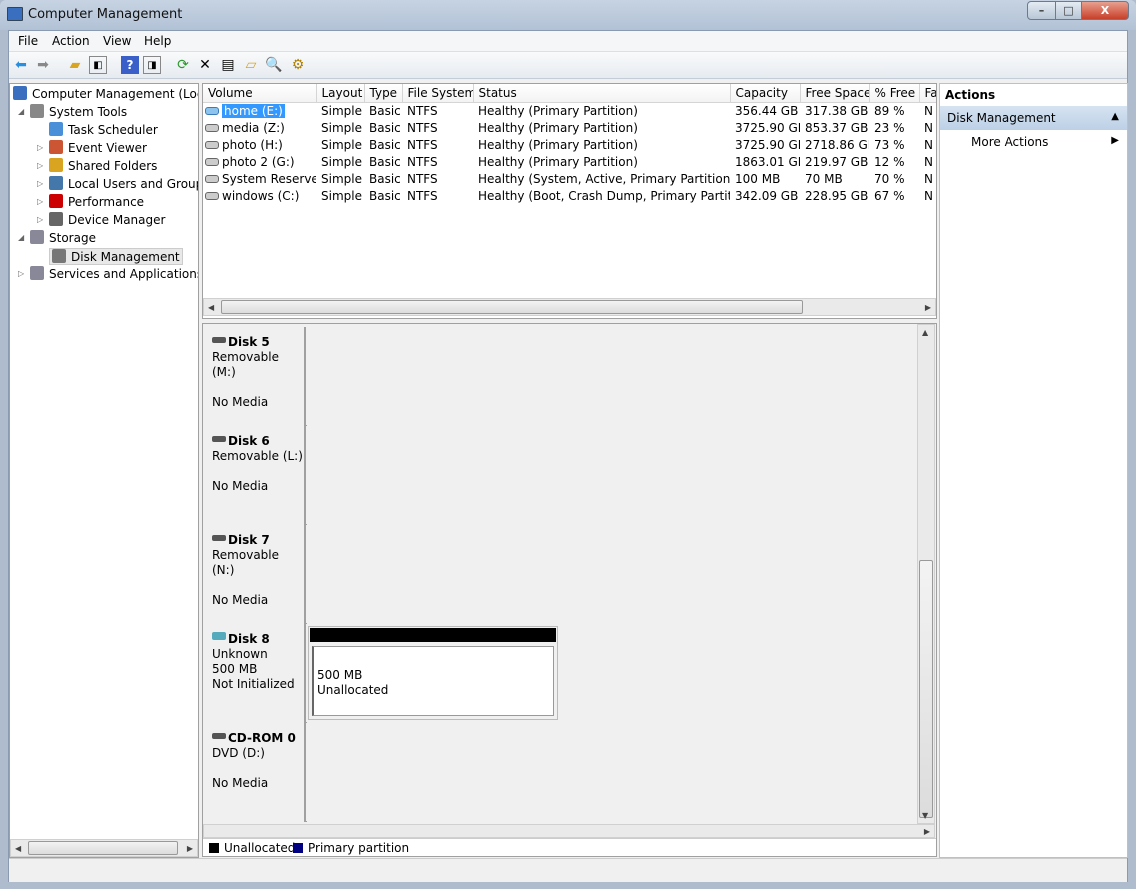  I want to click on help-icon: ?, so click(130, 65).